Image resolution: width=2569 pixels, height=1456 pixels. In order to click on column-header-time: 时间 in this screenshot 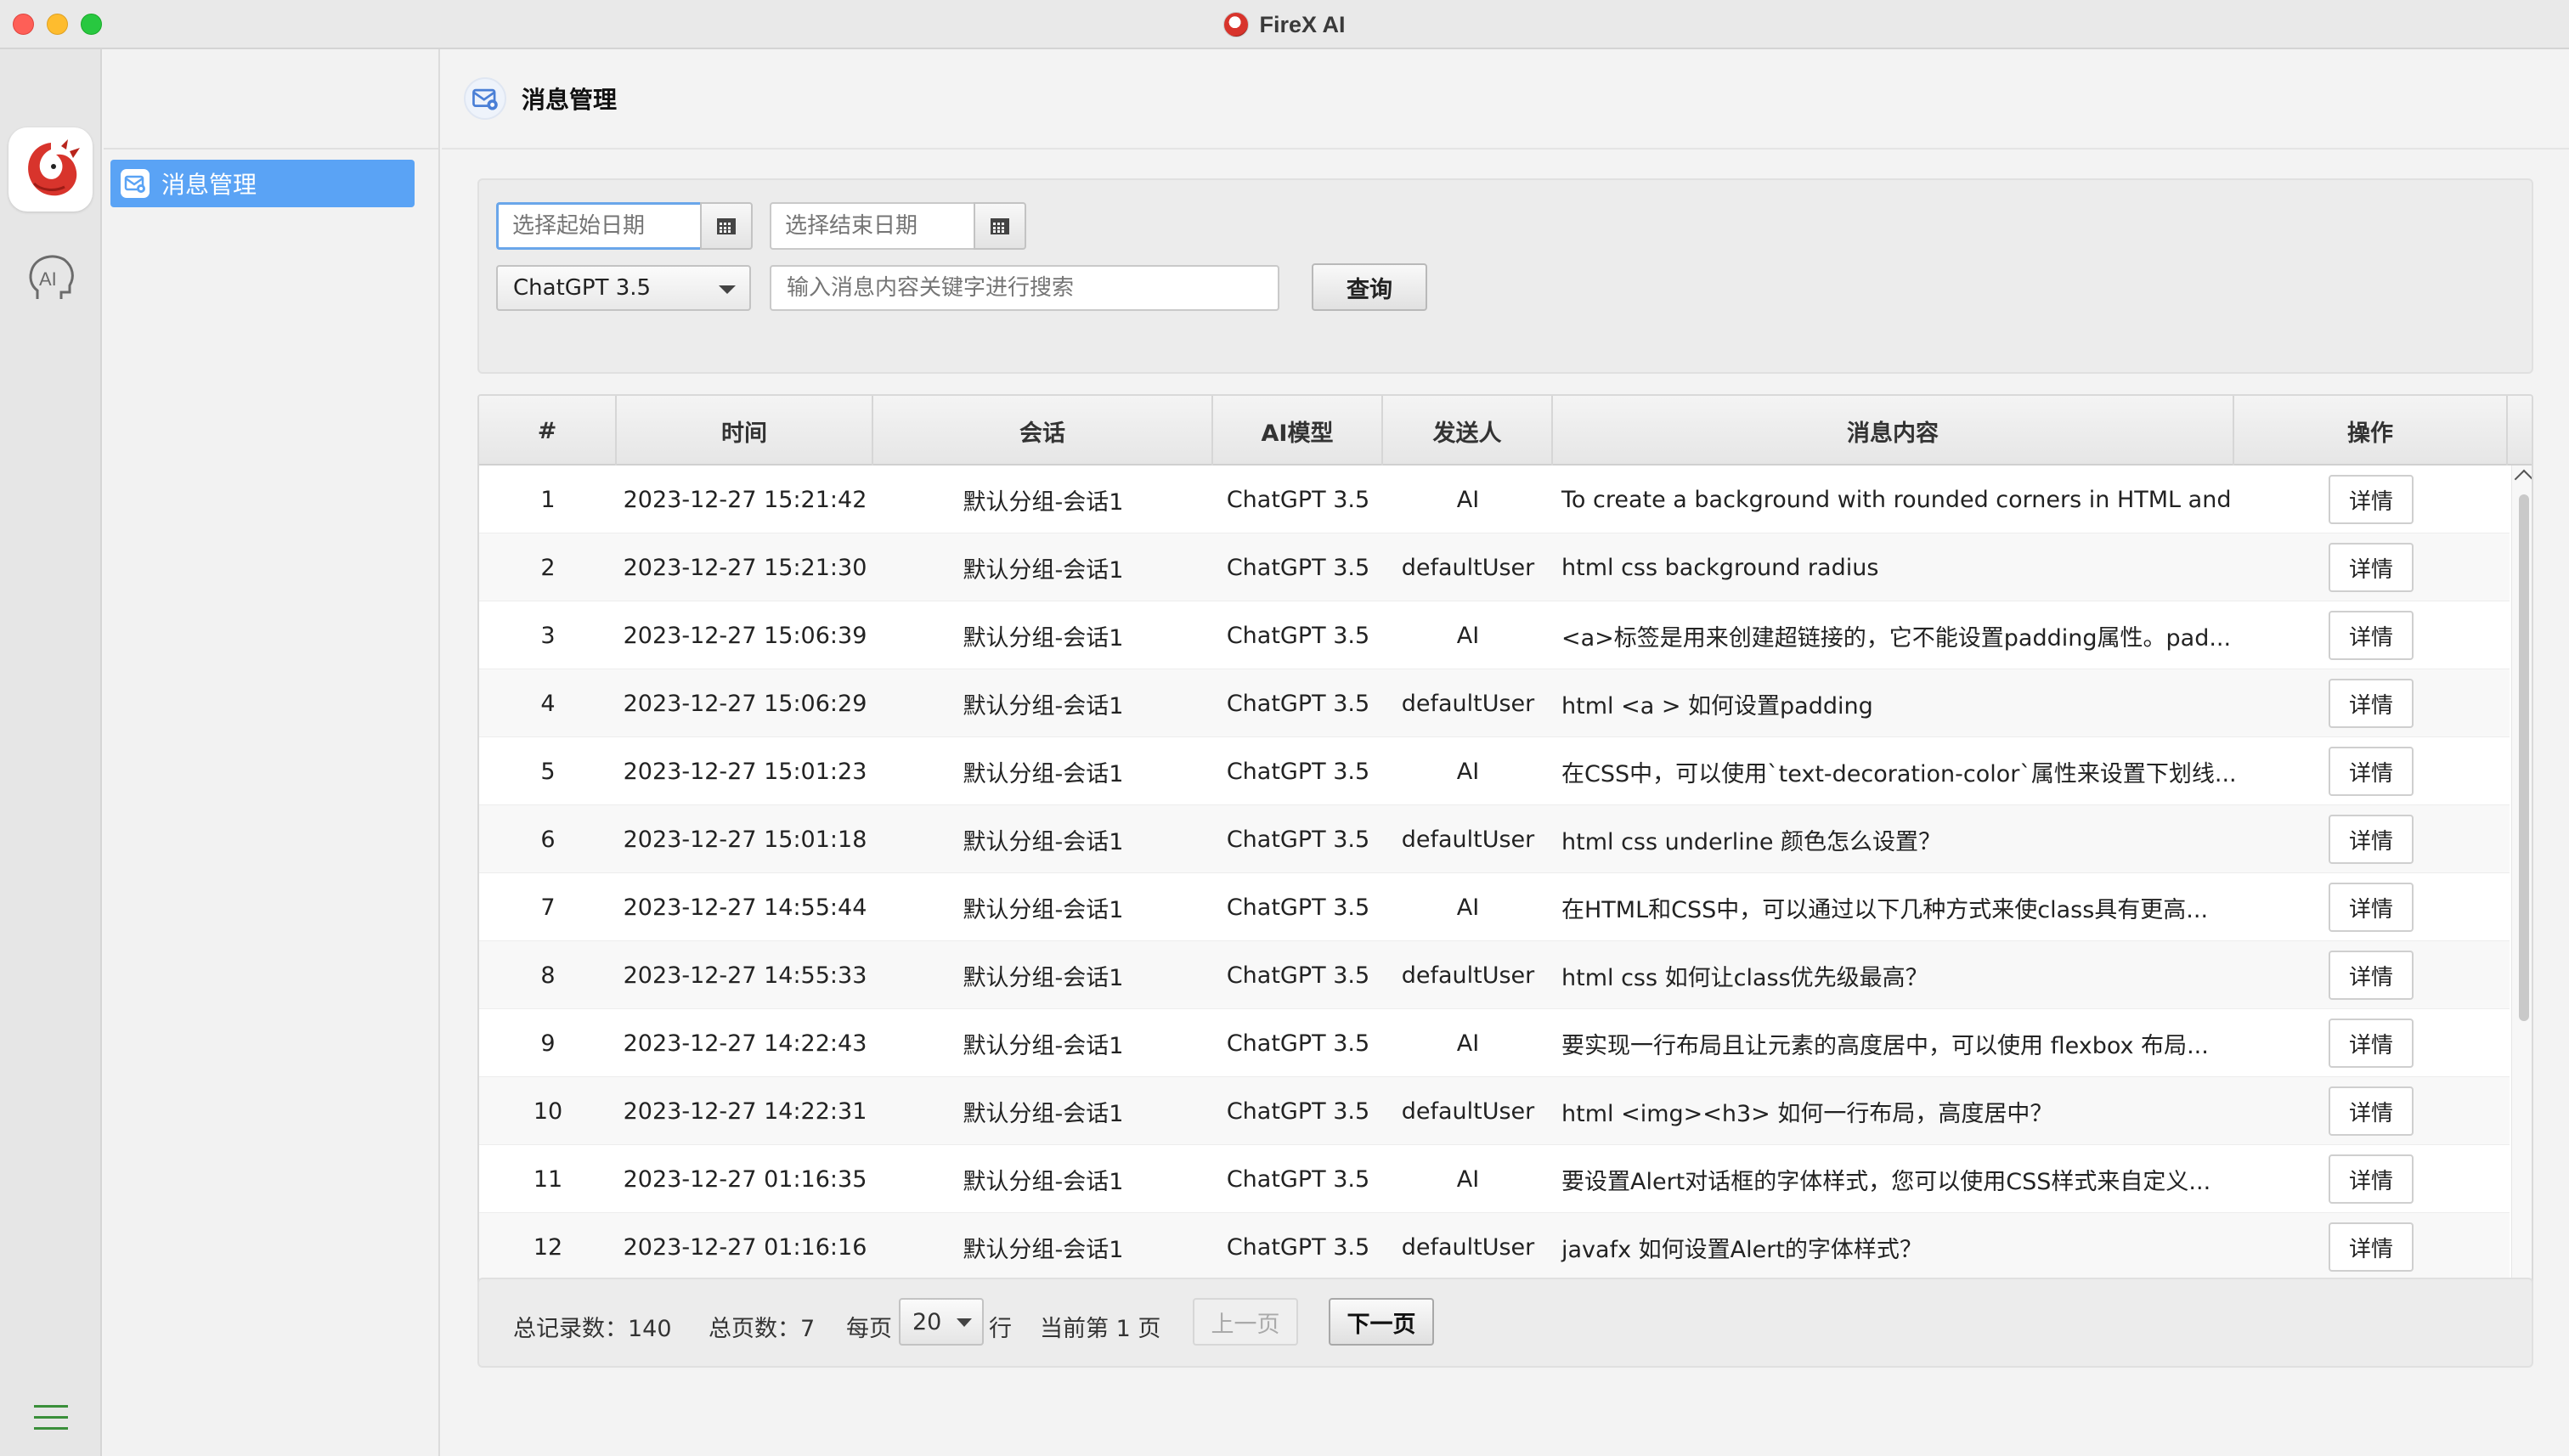, I will do `click(745, 431)`.